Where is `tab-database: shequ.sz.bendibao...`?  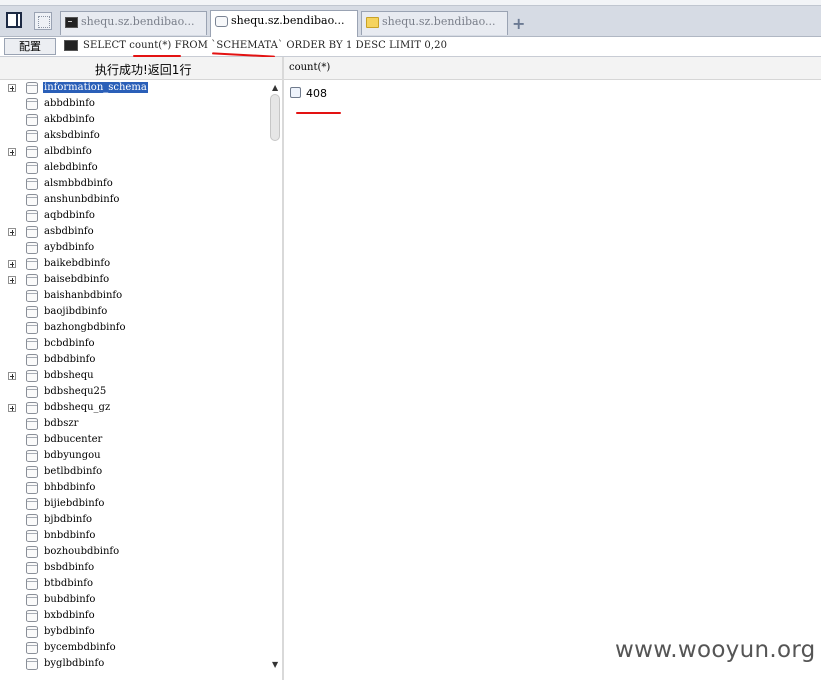
tab-database: shequ.sz.bendibao... is located at coordinates (284, 23).